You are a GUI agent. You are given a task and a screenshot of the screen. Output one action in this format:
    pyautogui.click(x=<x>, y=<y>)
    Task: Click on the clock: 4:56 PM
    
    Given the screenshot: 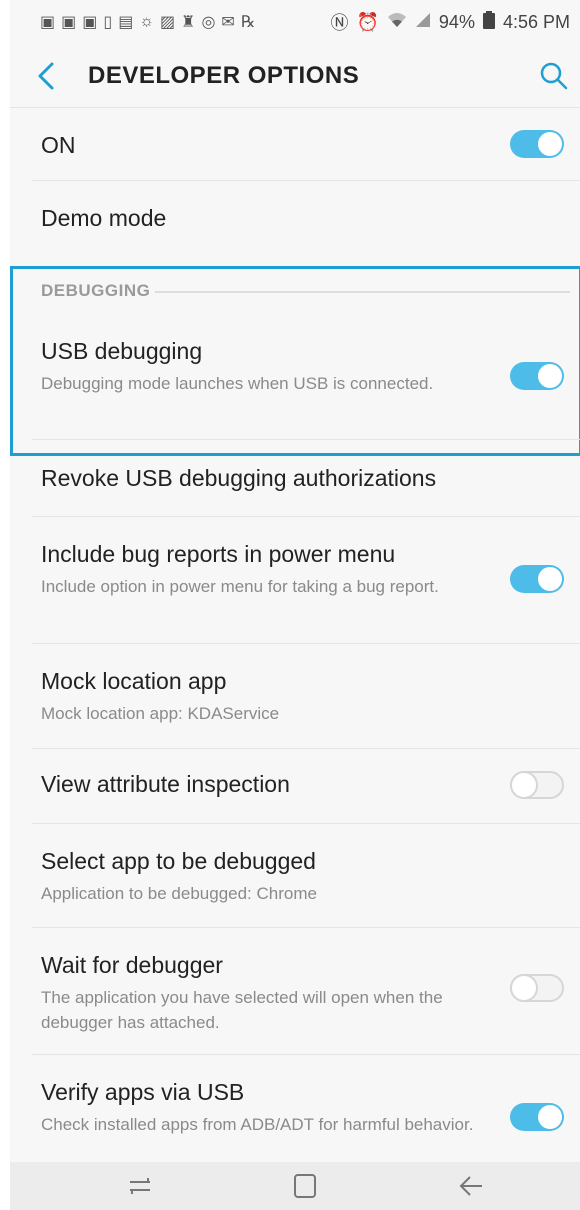 What is the action you would take?
    pyautogui.click(x=536, y=21)
    